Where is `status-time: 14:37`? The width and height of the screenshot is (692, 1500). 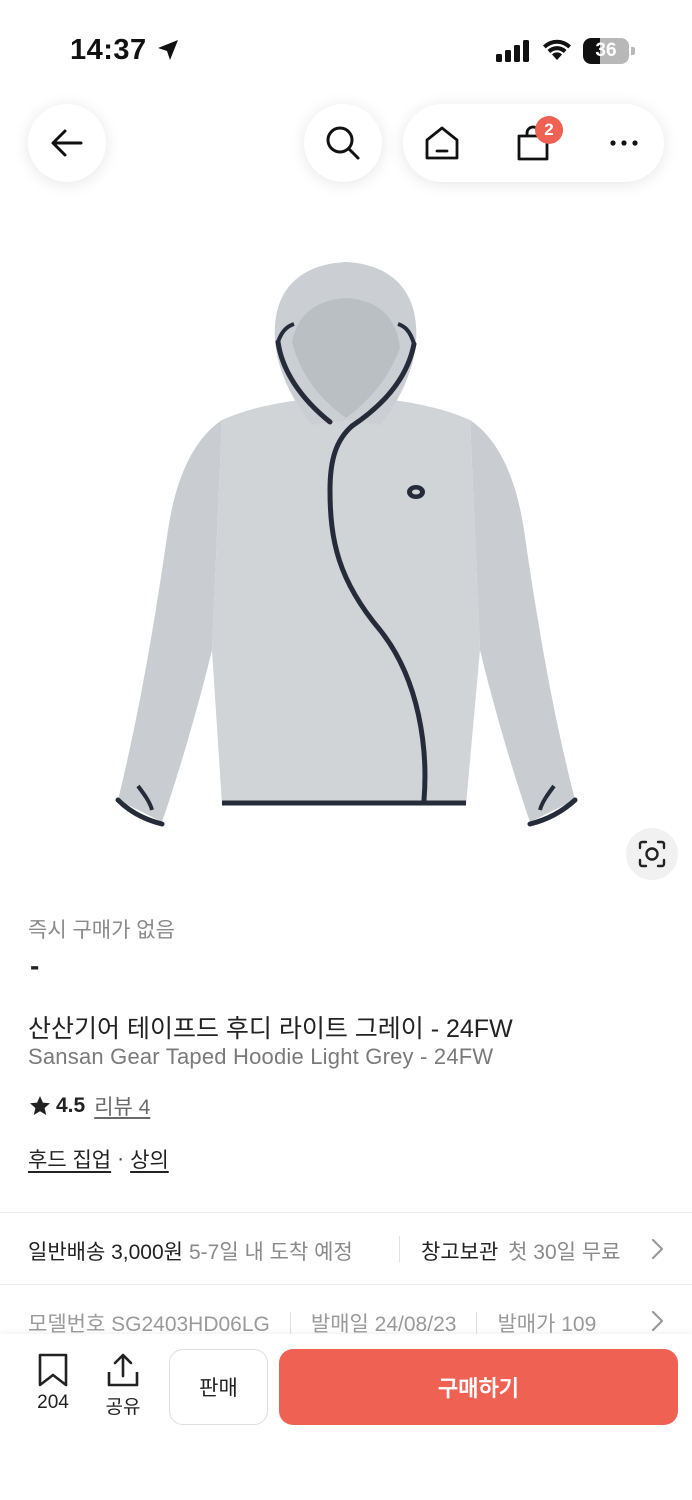
status-time: 14:37 is located at coordinates (108, 50).